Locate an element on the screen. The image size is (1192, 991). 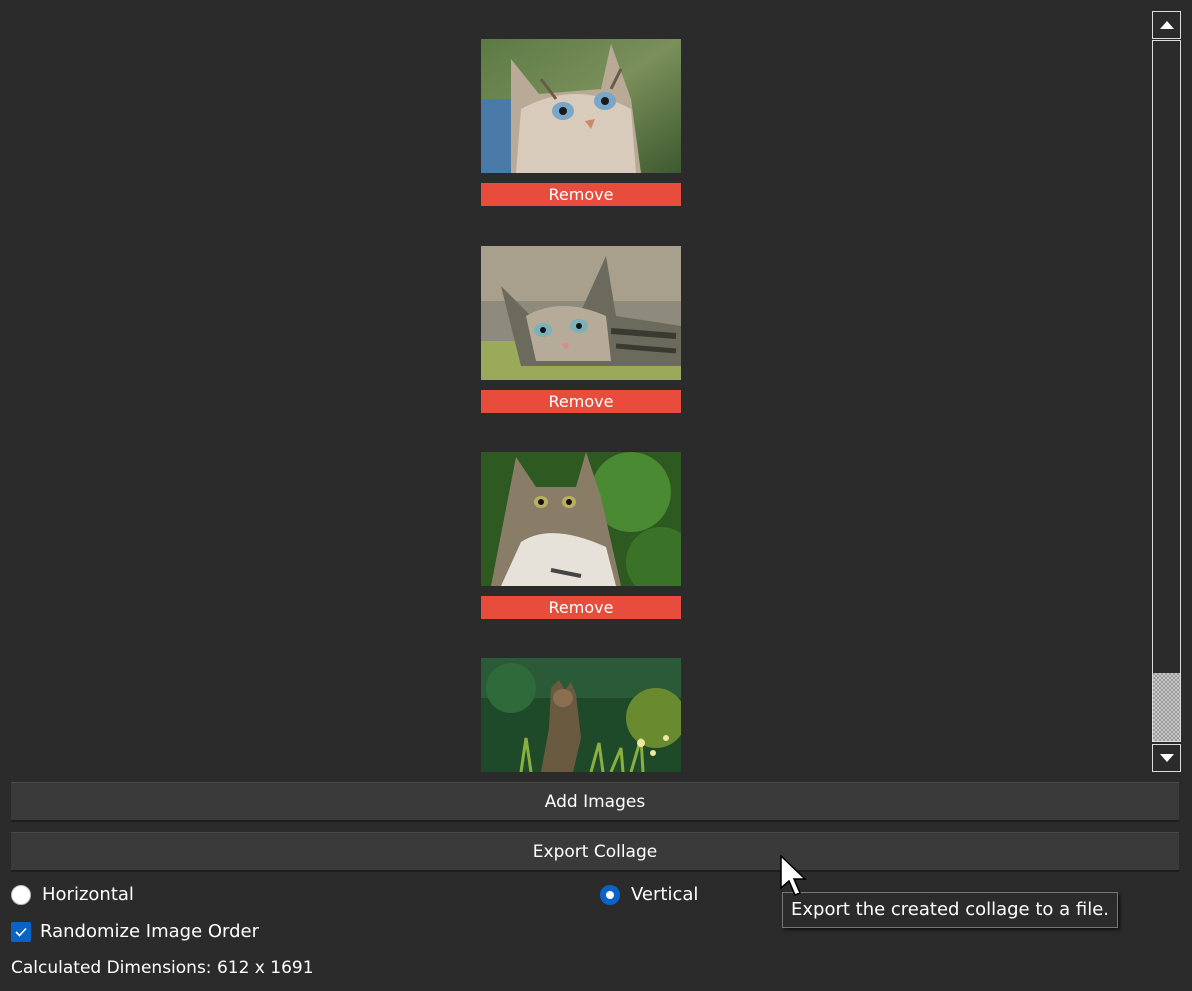
checkmark-icon is located at coordinates (21, 932).